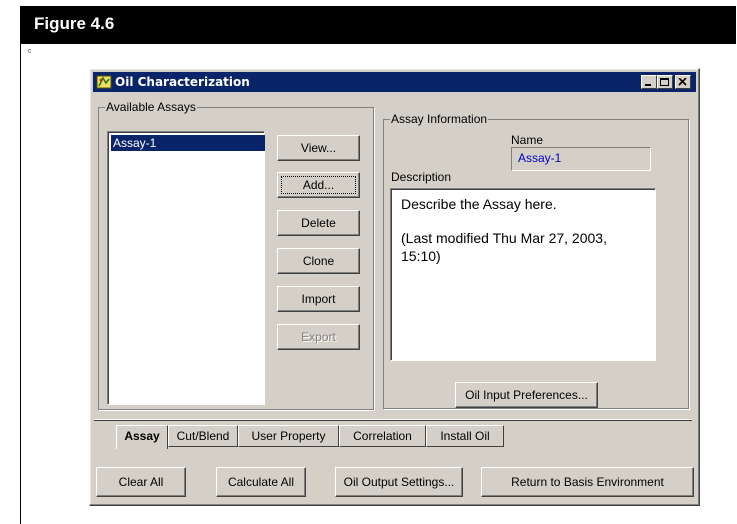 This screenshot has height=524, width=737. I want to click on export-button: Export, so click(318, 337).